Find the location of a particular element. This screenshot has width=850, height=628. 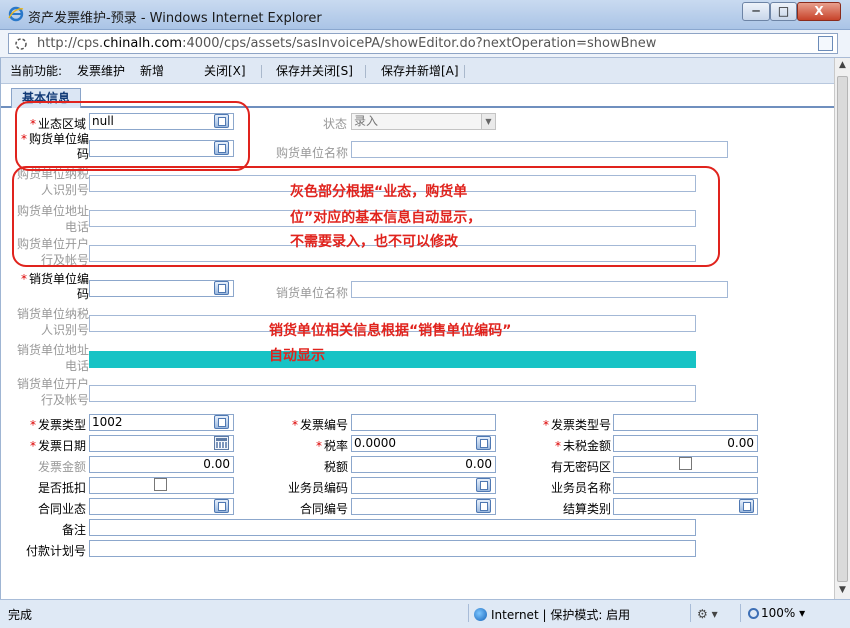

settlement-type-lookup-icon is located at coordinates (746, 506).